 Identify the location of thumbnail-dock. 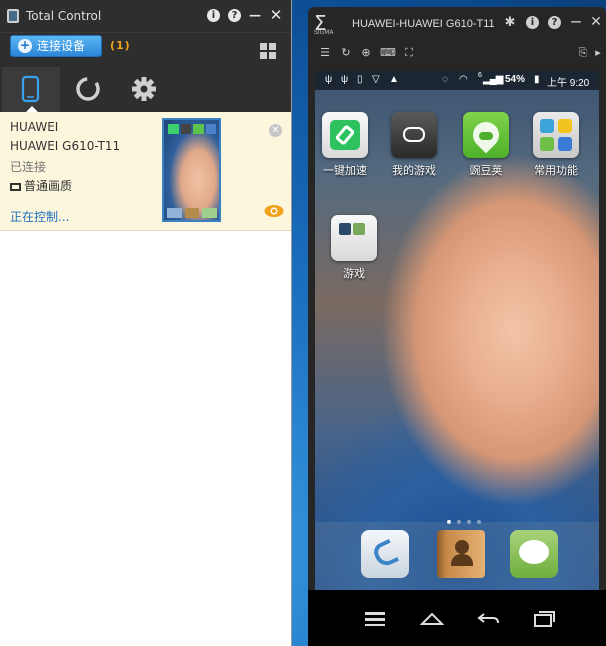
(192, 213).